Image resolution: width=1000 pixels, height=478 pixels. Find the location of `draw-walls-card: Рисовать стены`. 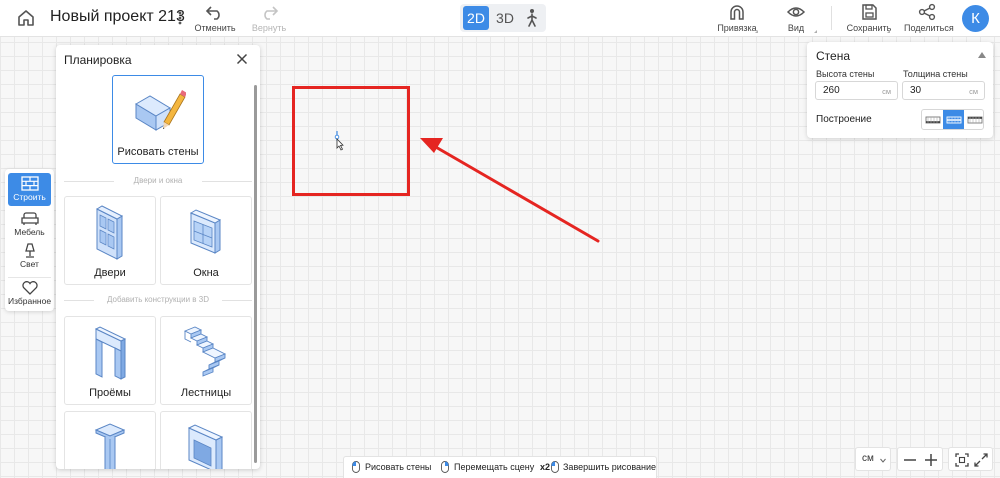

draw-walls-card: Рисовать стены is located at coordinates (158, 119).